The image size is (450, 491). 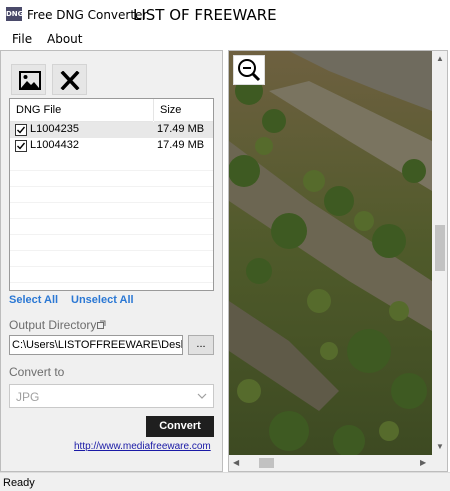 What do you see at coordinates (101, 324) in the screenshot?
I see `open-folder-icon` at bounding box center [101, 324].